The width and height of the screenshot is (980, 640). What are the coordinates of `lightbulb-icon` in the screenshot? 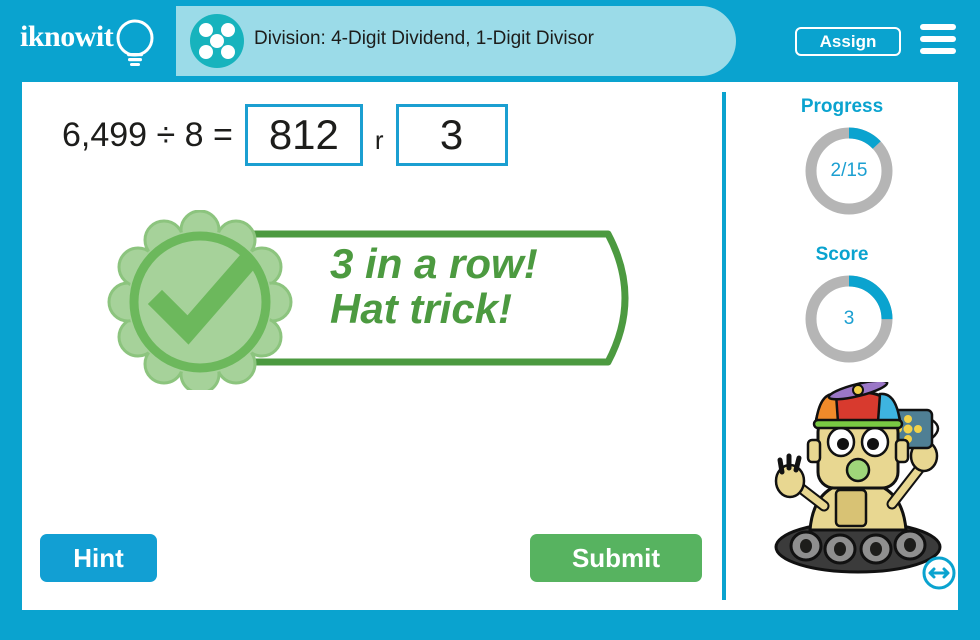 It's located at (135, 42).